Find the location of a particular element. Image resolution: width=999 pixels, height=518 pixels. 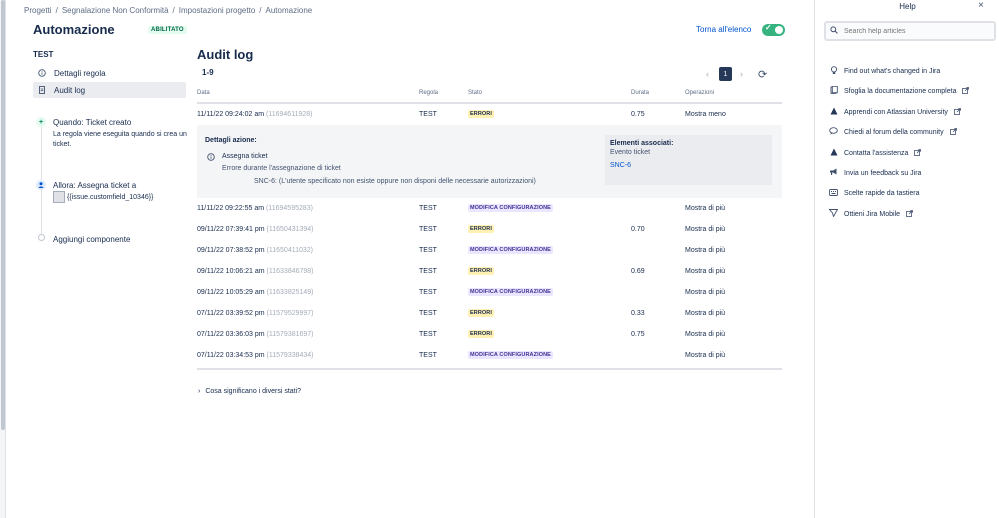

help-search-box is located at coordinates (910, 31).